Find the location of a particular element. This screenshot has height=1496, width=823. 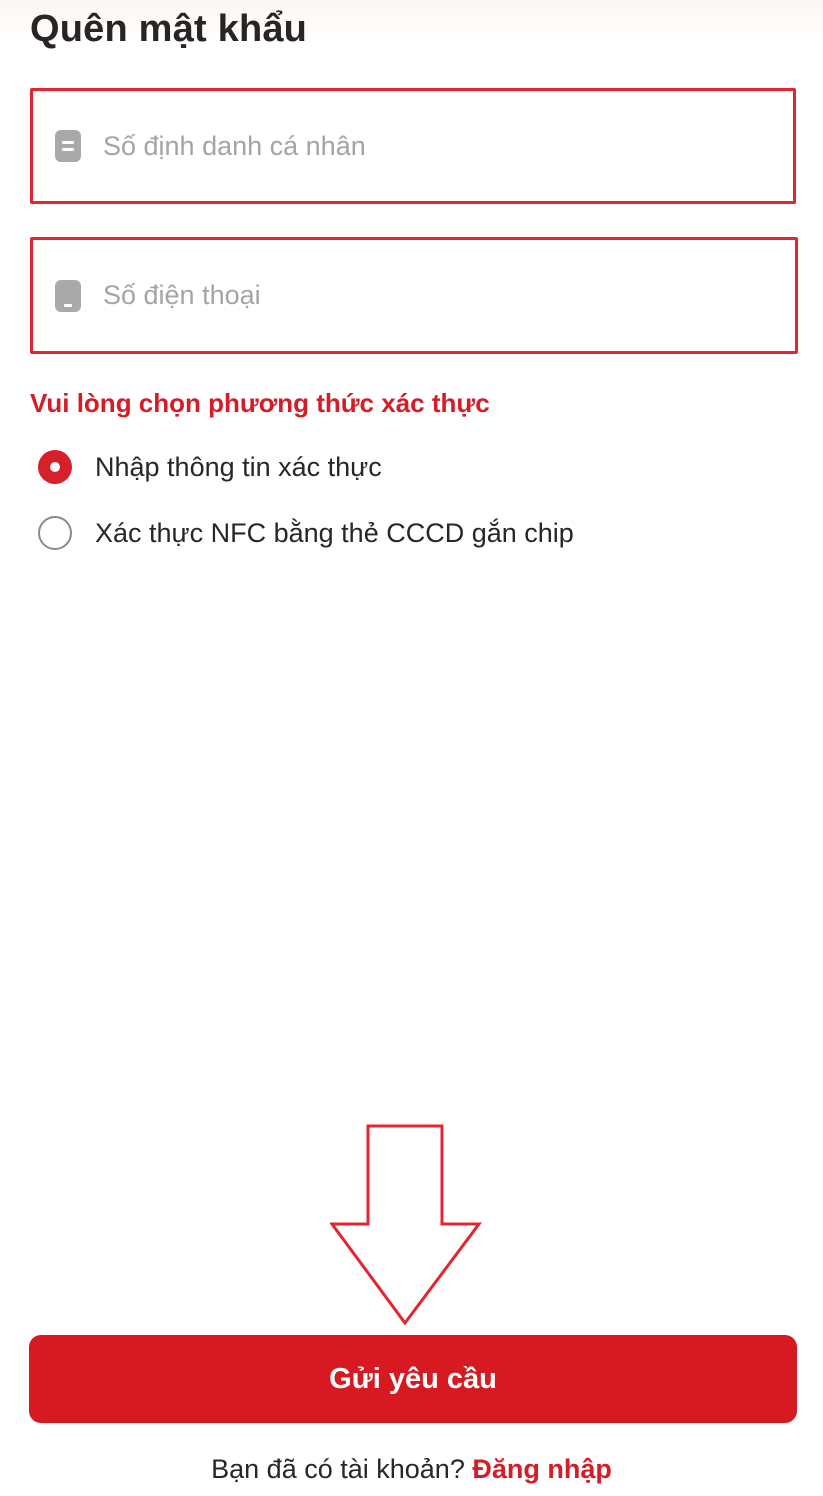

radio-option-label: Nhập thông tin xác thực is located at coordinates (238, 466).